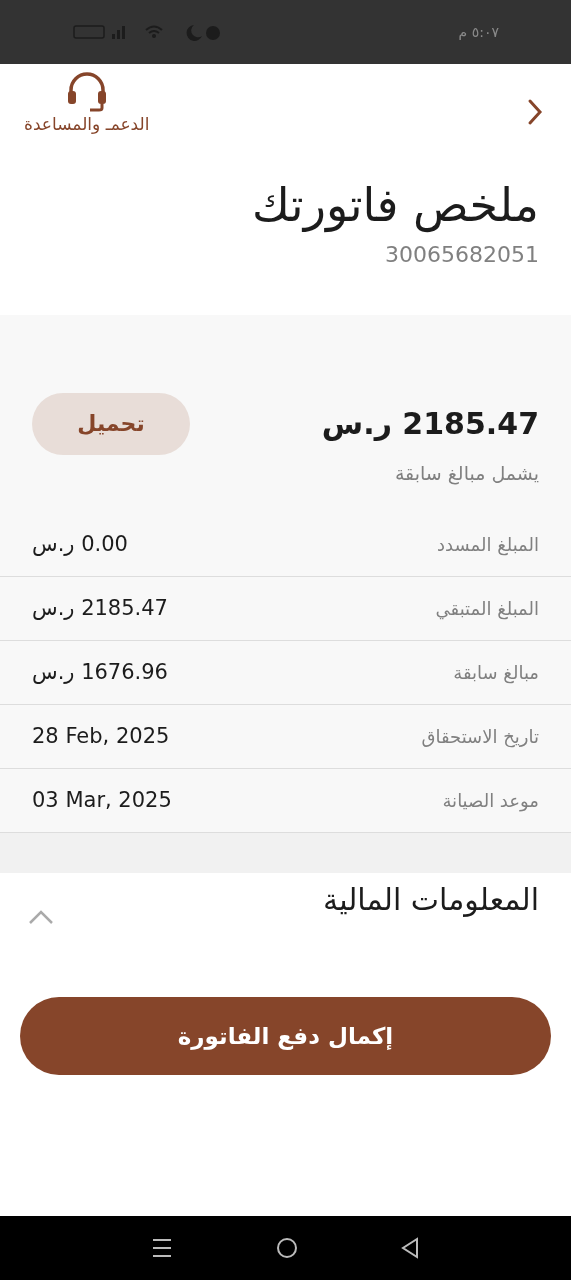  I want to click on total-amount: 2185.47 ر.س, so click(430, 424).